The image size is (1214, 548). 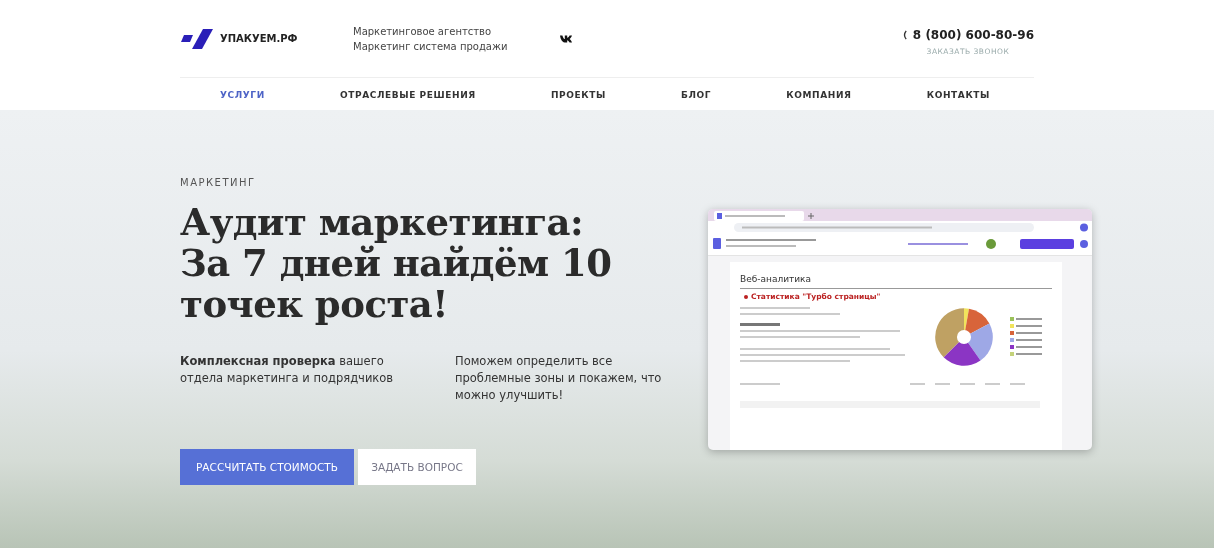 I want to click on phone-icon, so click(x=904, y=34).